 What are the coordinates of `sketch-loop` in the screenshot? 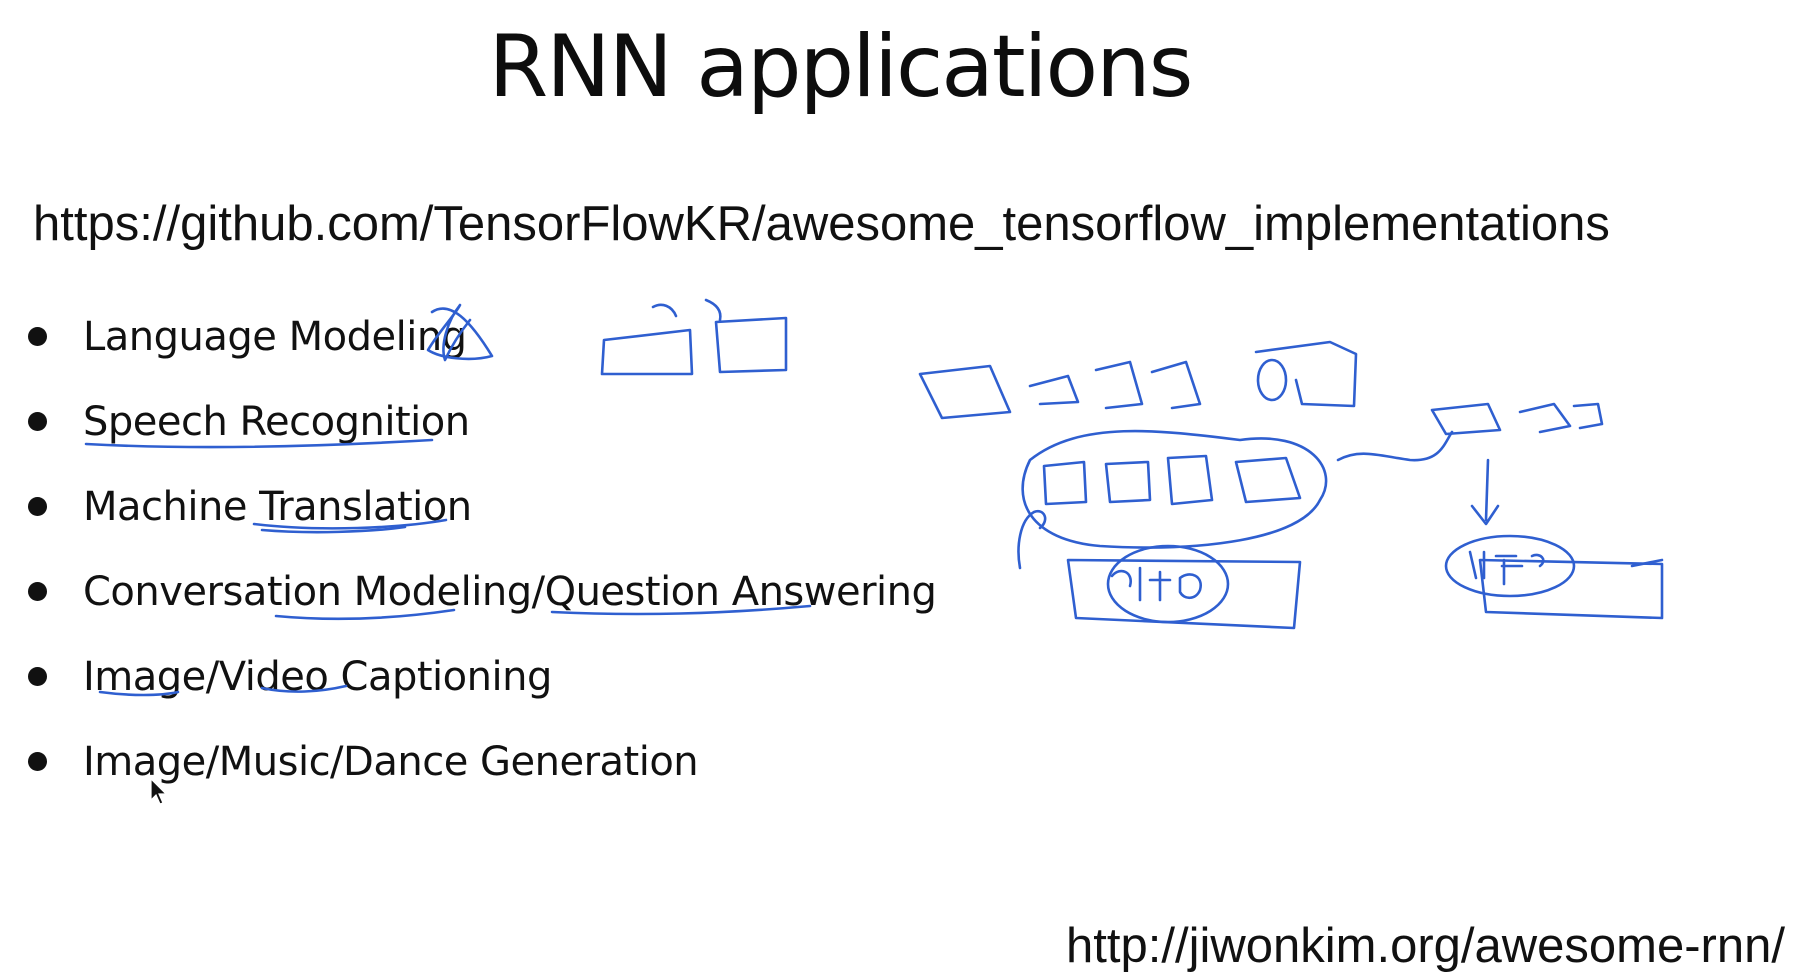 It's located at (1174, 489).